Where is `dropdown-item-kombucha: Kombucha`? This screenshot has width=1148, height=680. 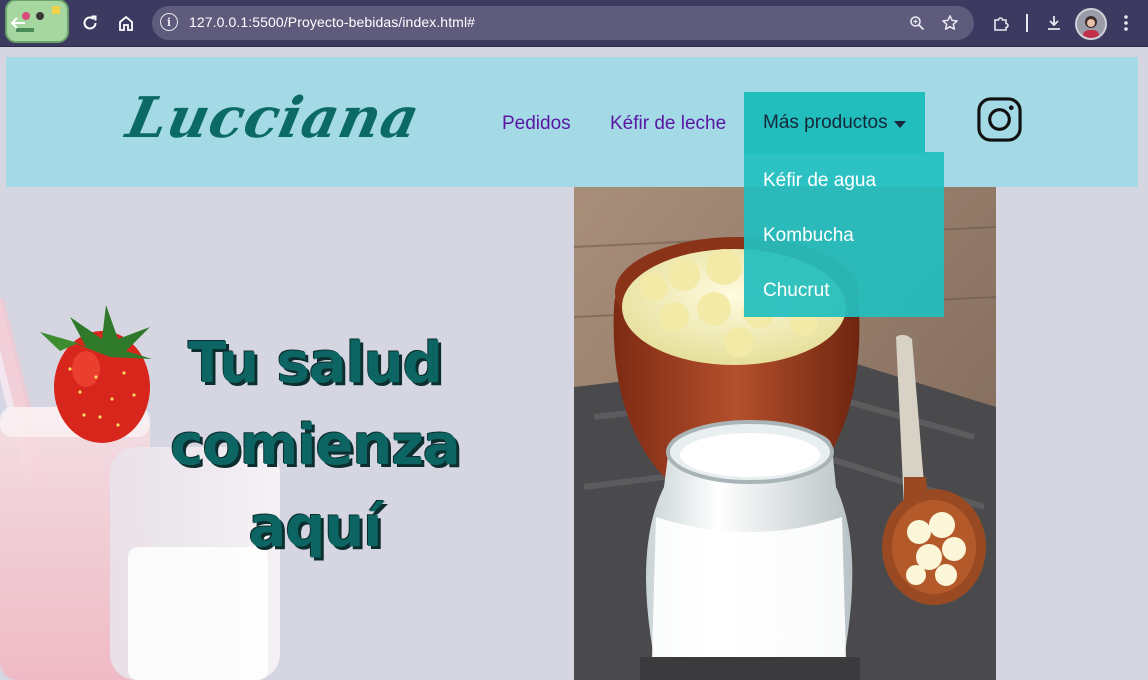 dropdown-item-kombucha: Kombucha is located at coordinates (808, 236).